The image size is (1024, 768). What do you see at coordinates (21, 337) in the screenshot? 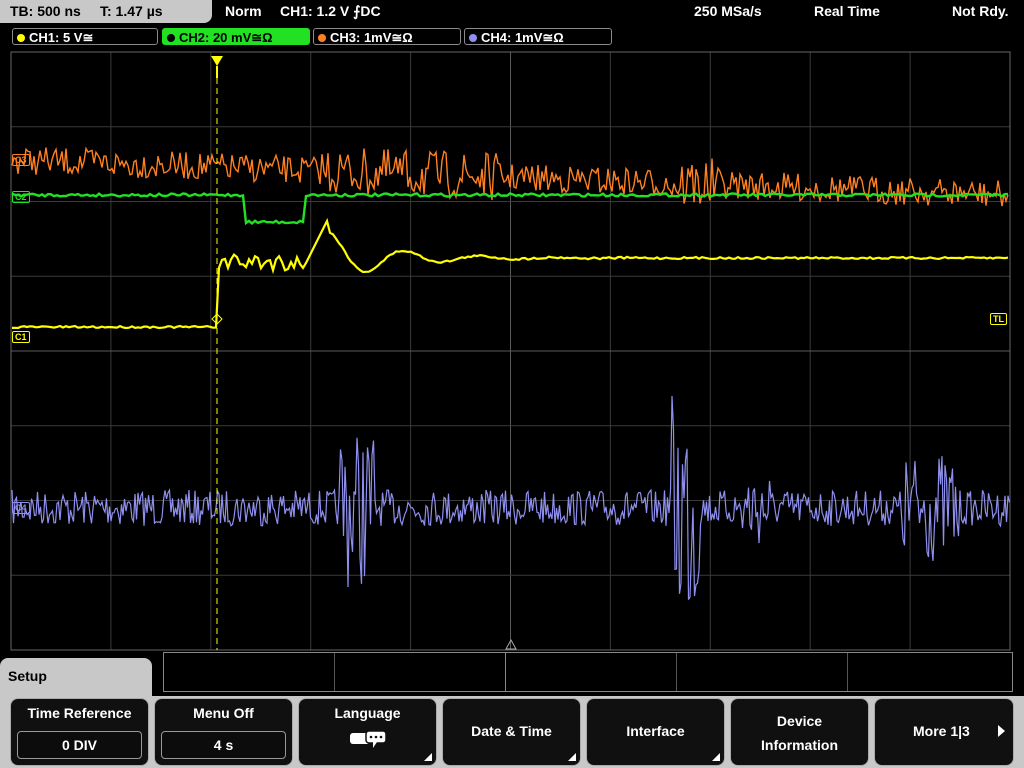
I see `ch1-offset-marker: C1` at bounding box center [21, 337].